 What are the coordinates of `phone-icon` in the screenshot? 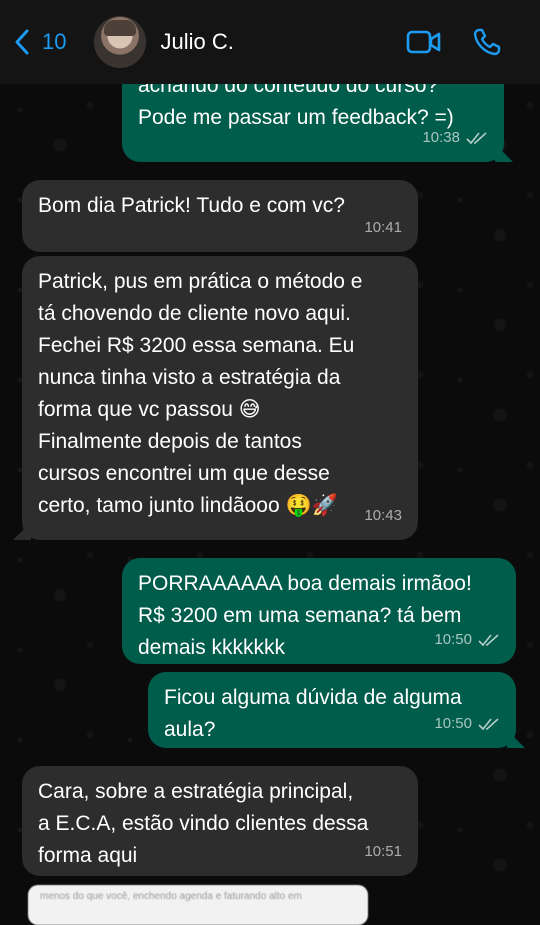 It's located at (487, 42).